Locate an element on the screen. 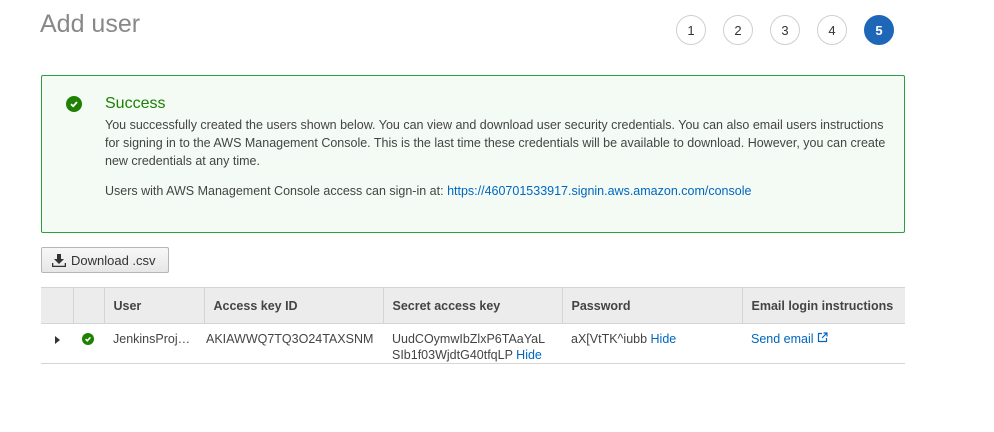 The width and height of the screenshot is (994, 432). send-email-link: Send email is located at coordinates (789, 339).